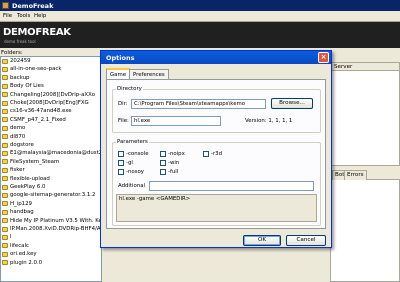  What do you see at coordinates (51, 95) in the screenshot?
I see `folder-item: Changeling[2008][DvDrip-aXXo` at bounding box center [51, 95].